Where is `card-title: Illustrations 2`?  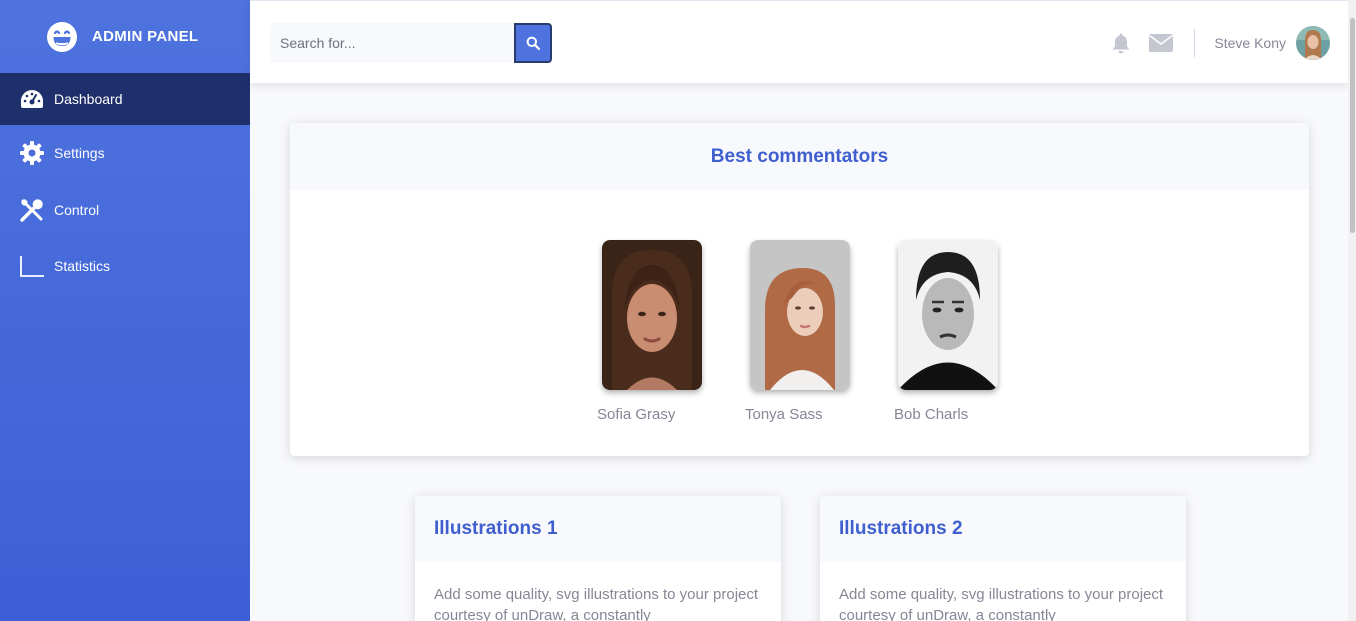
card-title: Illustrations 2 is located at coordinates (1003, 529).